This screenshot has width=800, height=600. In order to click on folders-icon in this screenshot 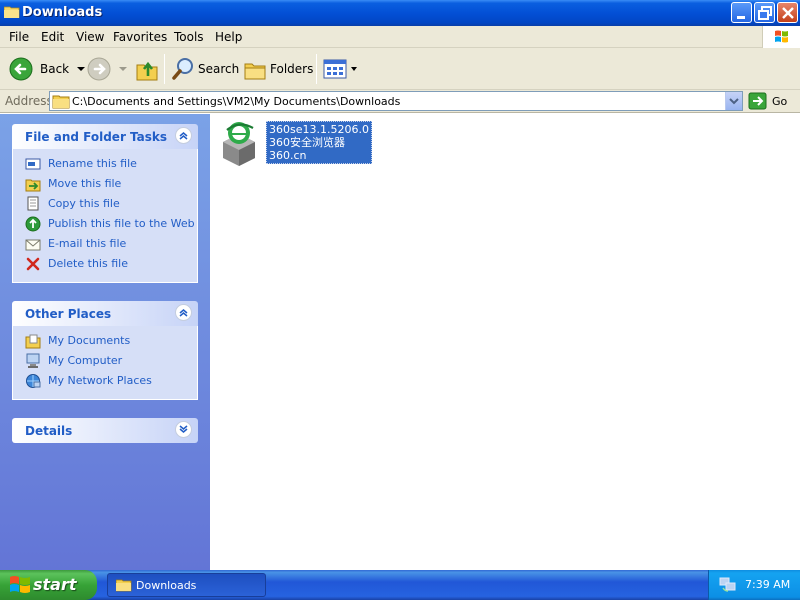, I will do `click(255, 71)`.